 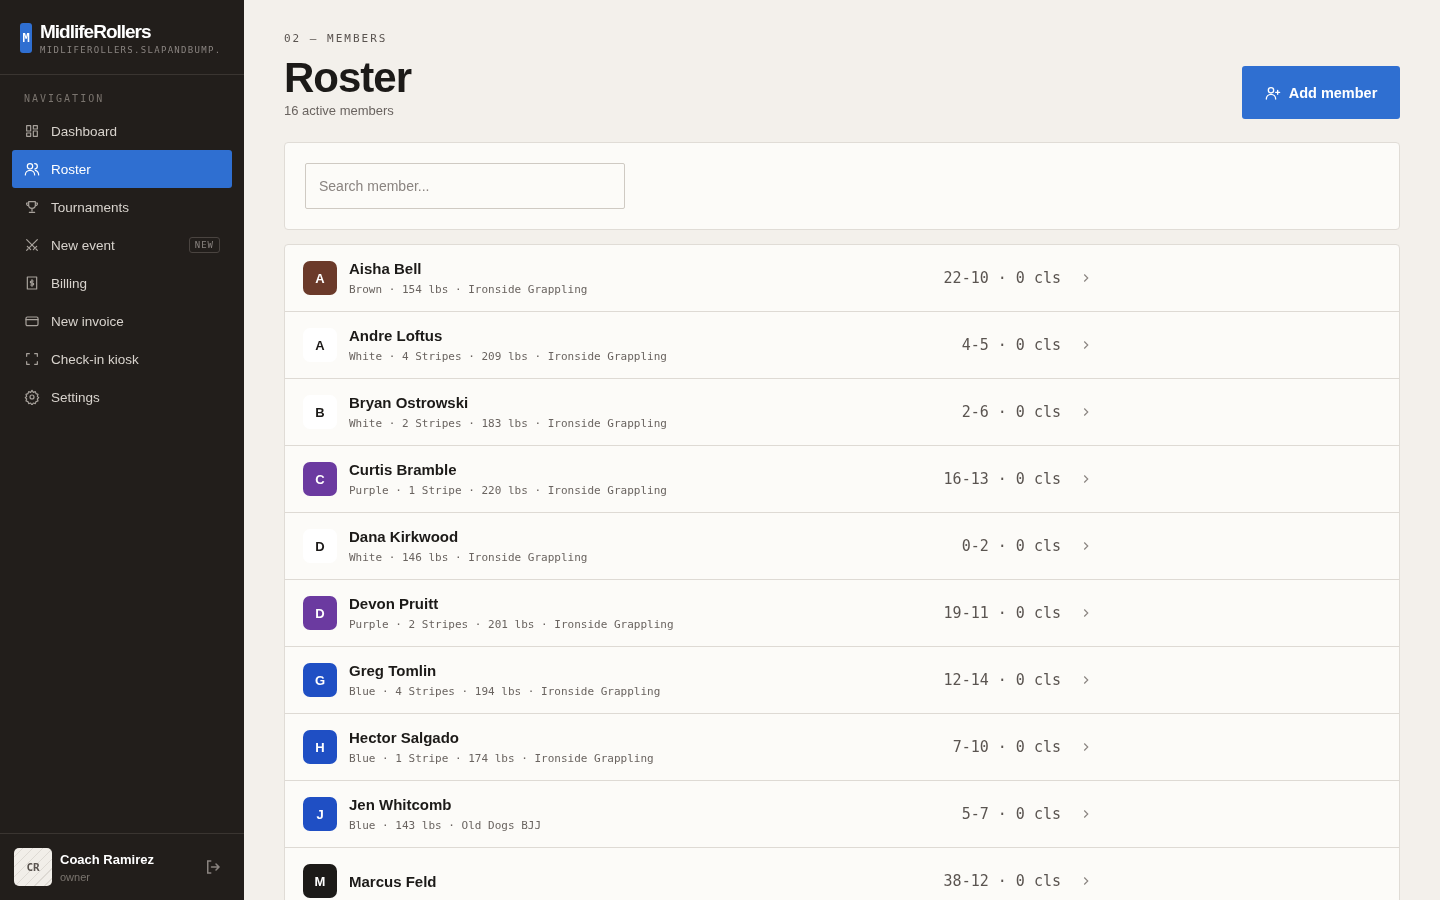 I want to click on nav-item: Billing, so click(x=122, y=283).